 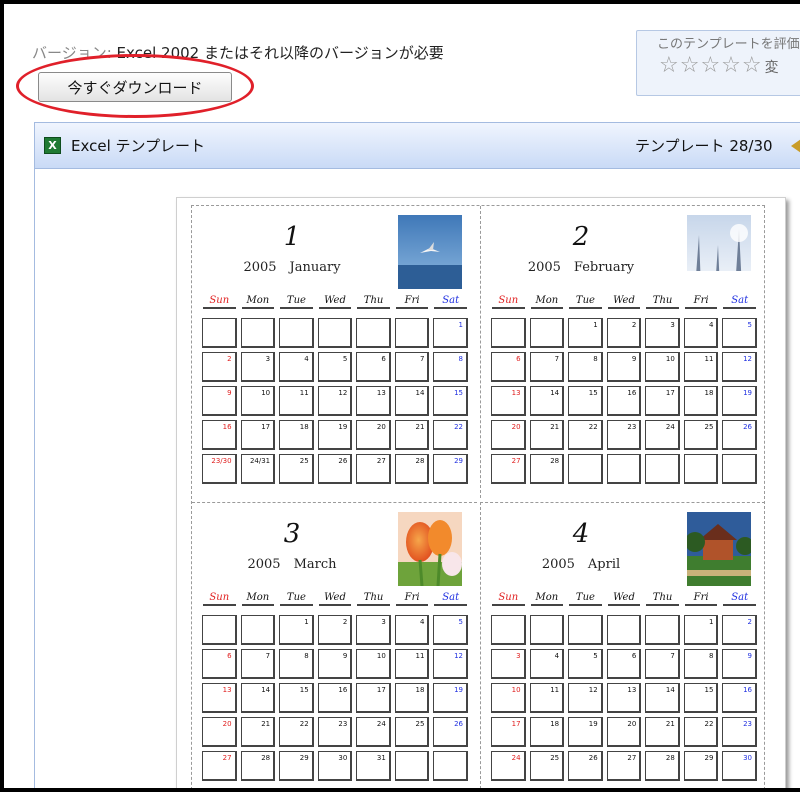 I want to click on day-number: 3, so click(x=383, y=622).